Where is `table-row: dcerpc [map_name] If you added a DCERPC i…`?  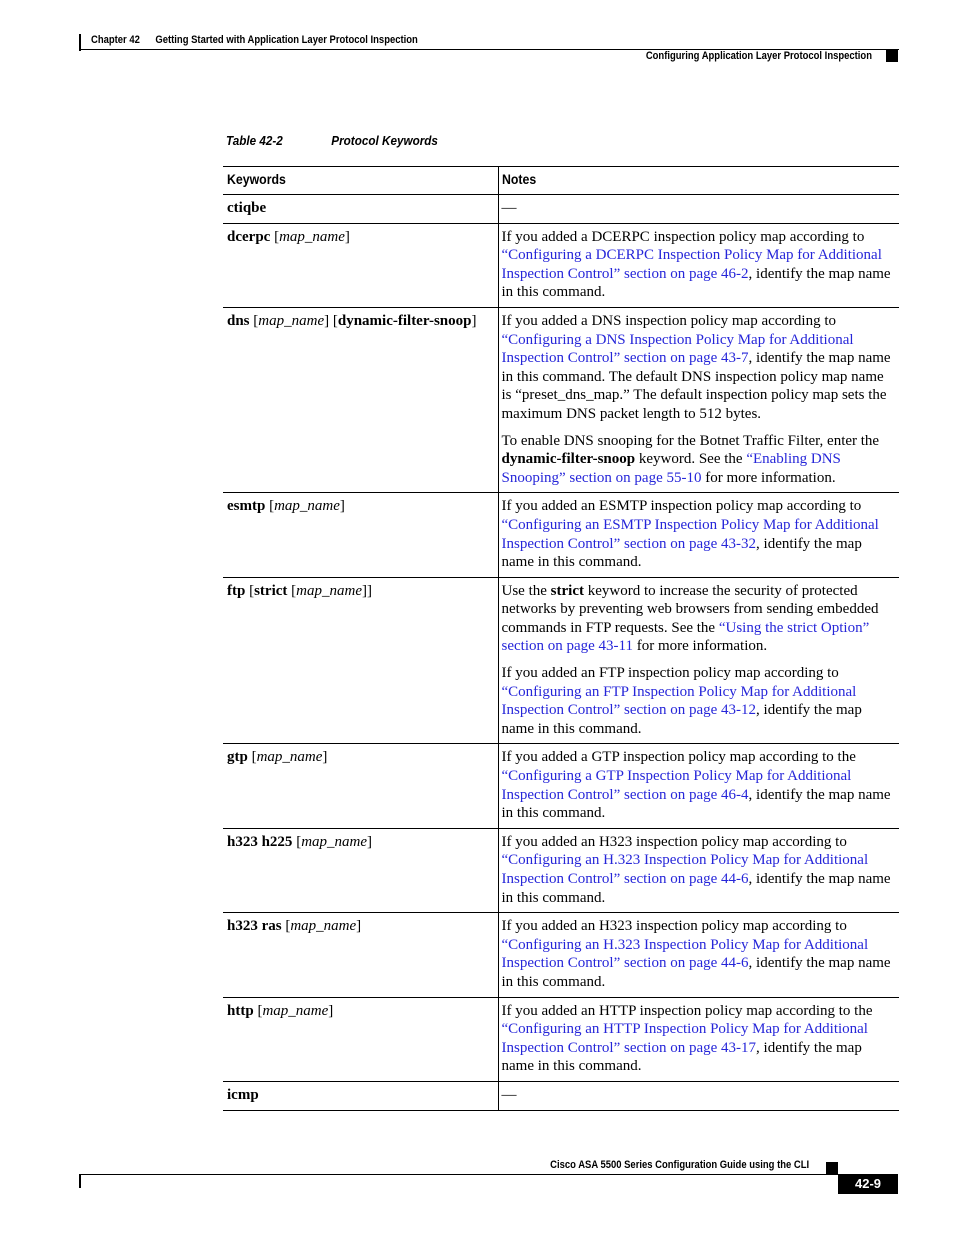
table-row: dcerpc [map_name] If you added a DCERPC i… is located at coordinates (561, 265).